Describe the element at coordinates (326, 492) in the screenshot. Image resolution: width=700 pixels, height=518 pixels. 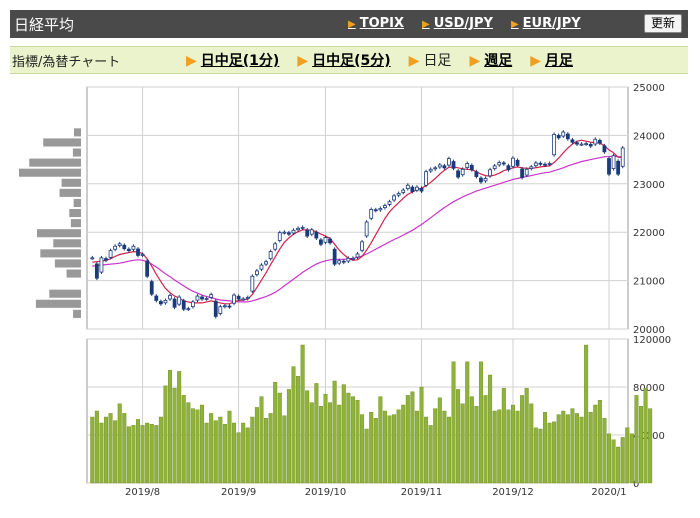
I see `x-tick-label: 2019/10` at that location.